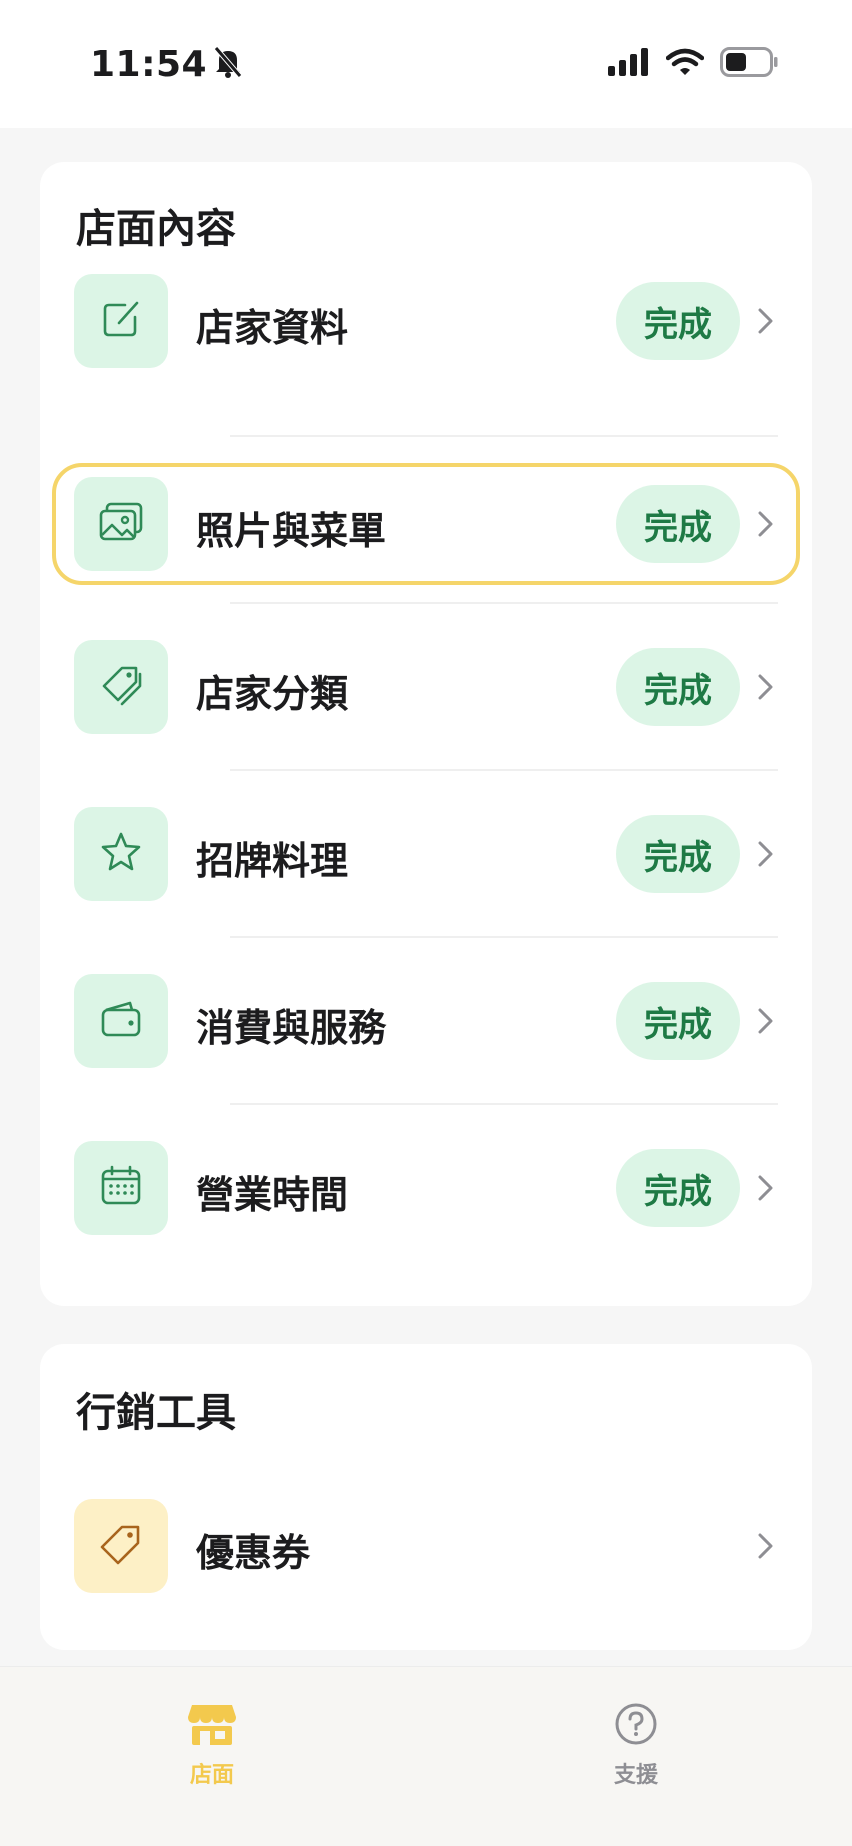 This screenshot has height=1846, width=852. What do you see at coordinates (426, 1756) in the screenshot?
I see `tab-bar: 店面 支援` at bounding box center [426, 1756].